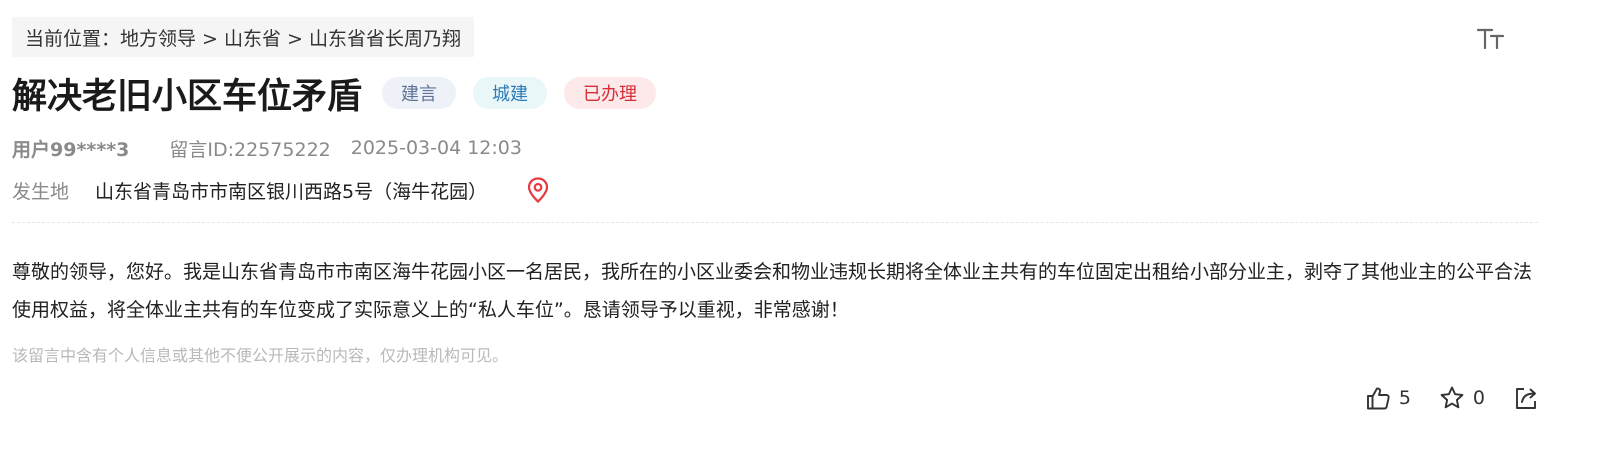 Image resolution: width=1597 pixels, height=461 pixels. I want to click on breadcrumb-text: 当前位置：地方领导 > 山东省 > 山东省省长周乃翔, so click(243, 38).